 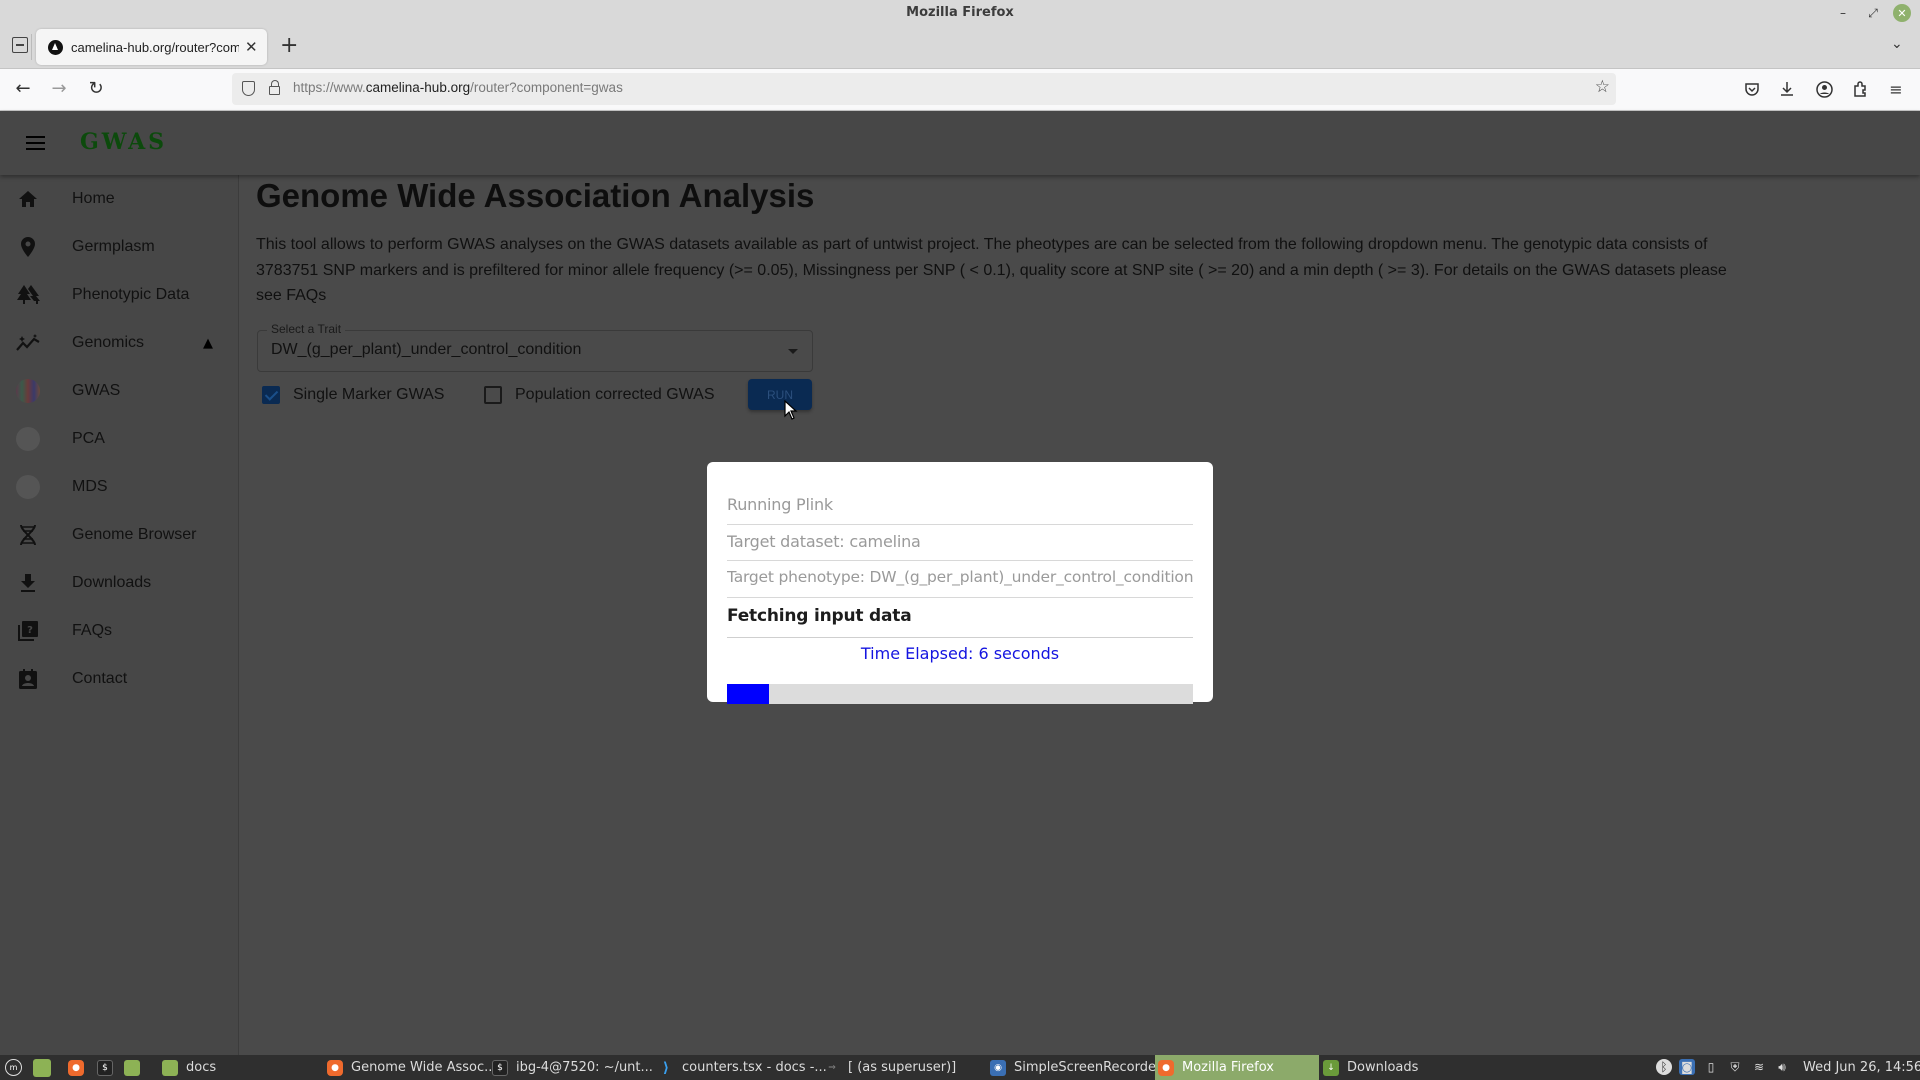 I want to click on tracking-protection-shield-icon, so click(x=248, y=88).